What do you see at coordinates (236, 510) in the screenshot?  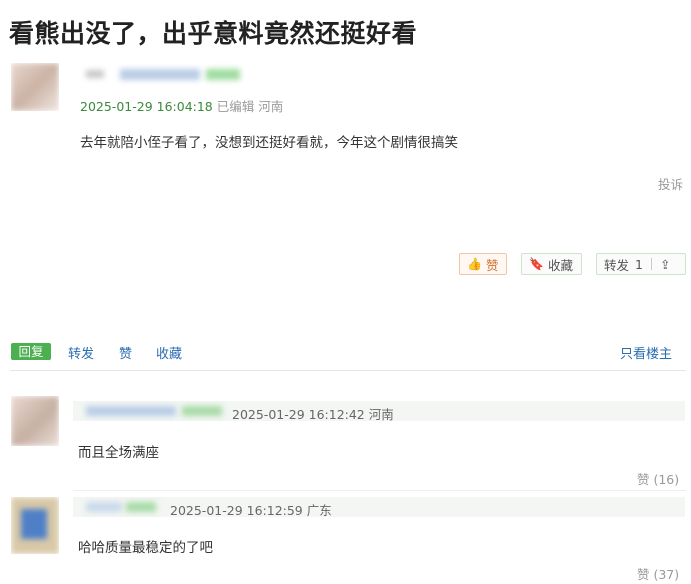 I see `comment-datetime: 2025-01-29 16:12:59` at bounding box center [236, 510].